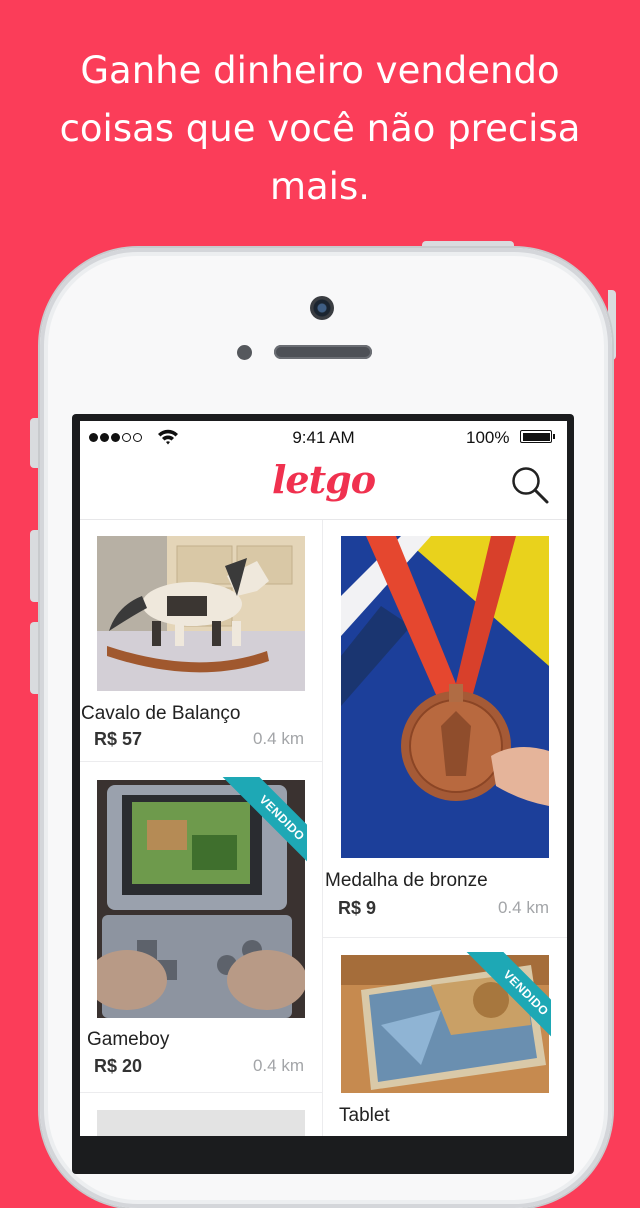  What do you see at coordinates (445, 697) in the screenshot?
I see `listing-image-bronze-medal` at bounding box center [445, 697].